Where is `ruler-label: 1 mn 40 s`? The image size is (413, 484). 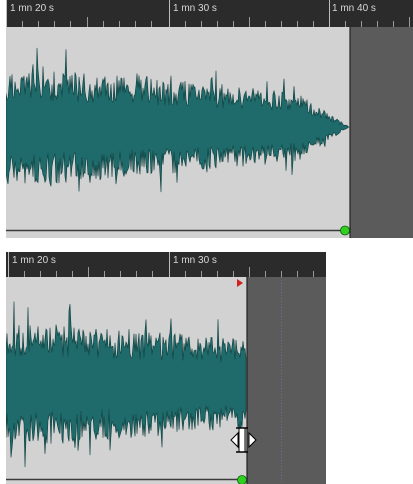 ruler-label: 1 mn 40 s is located at coordinates (354, 8).